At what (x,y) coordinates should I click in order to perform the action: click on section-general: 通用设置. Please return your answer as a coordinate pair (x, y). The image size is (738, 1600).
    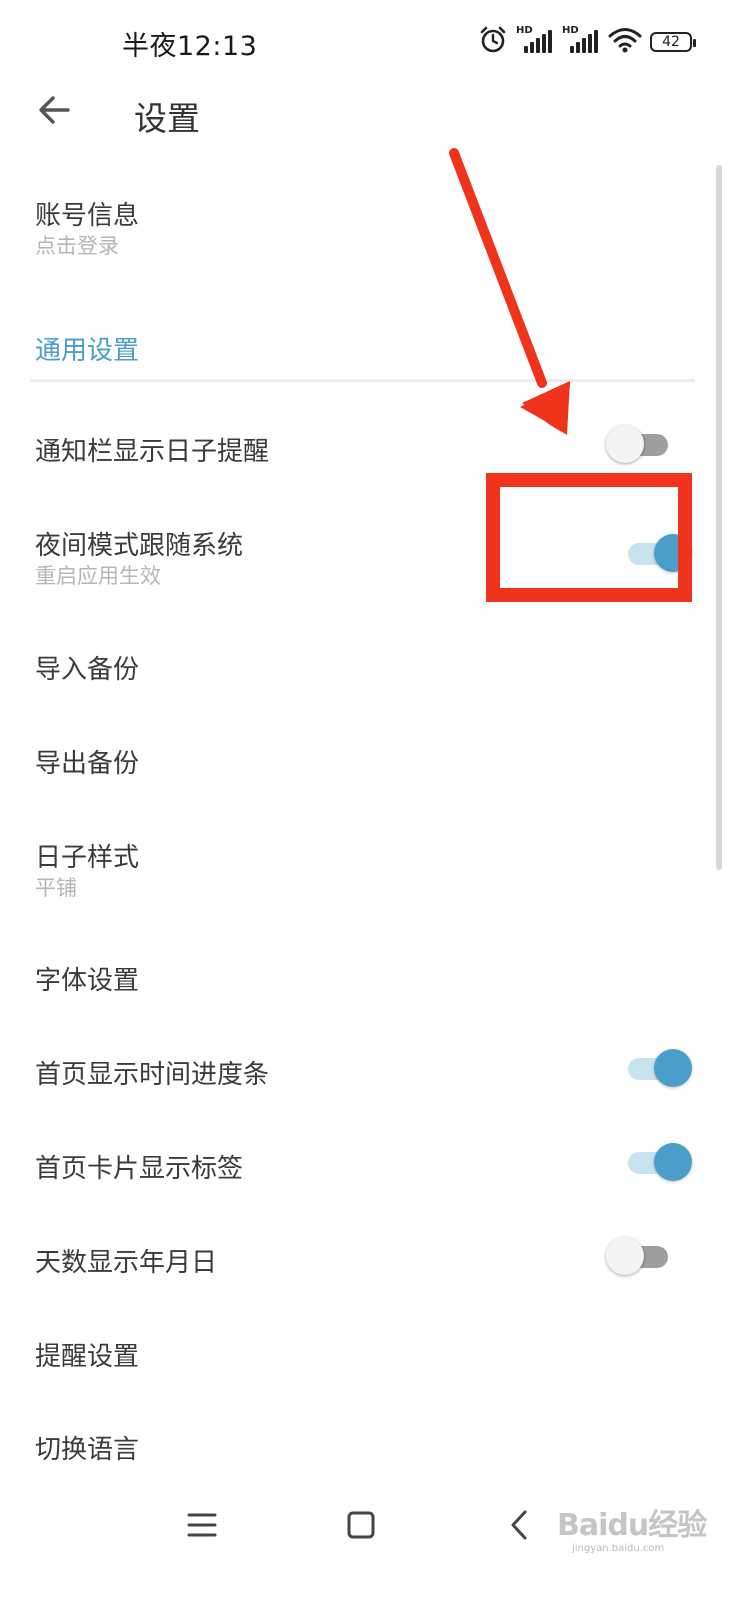
    Looking at the image, I should click on (87, 351).